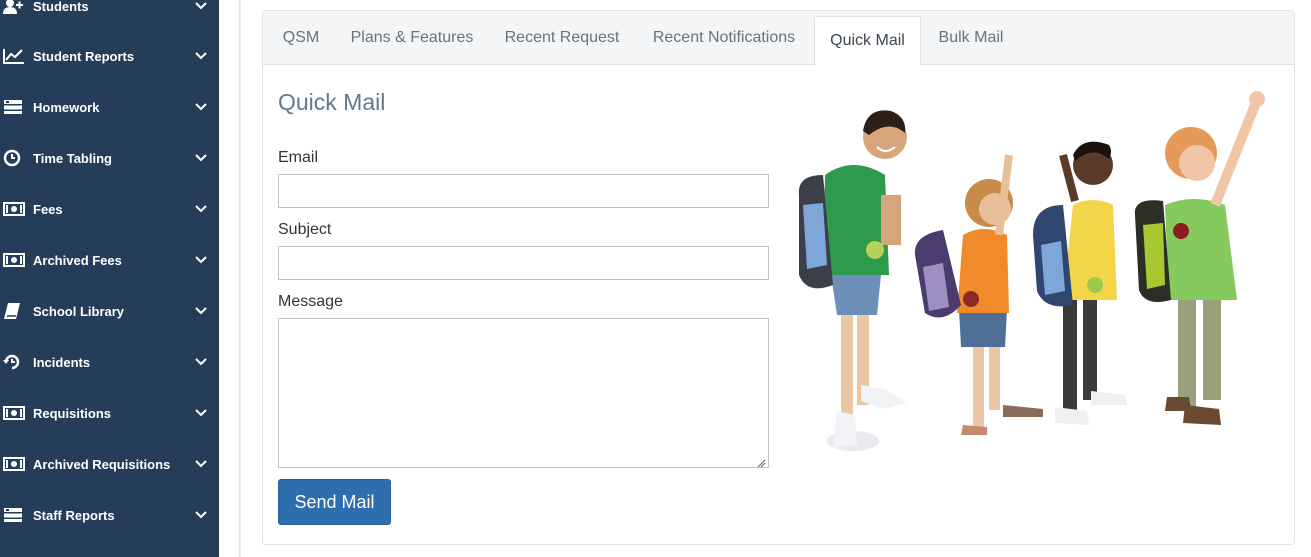 The width and height of the screenshot is (1311, 557). What do you see at coordinates (16, 7) in the screenshot?
I see `user-plus-icon` at bounding box center [16, 7].